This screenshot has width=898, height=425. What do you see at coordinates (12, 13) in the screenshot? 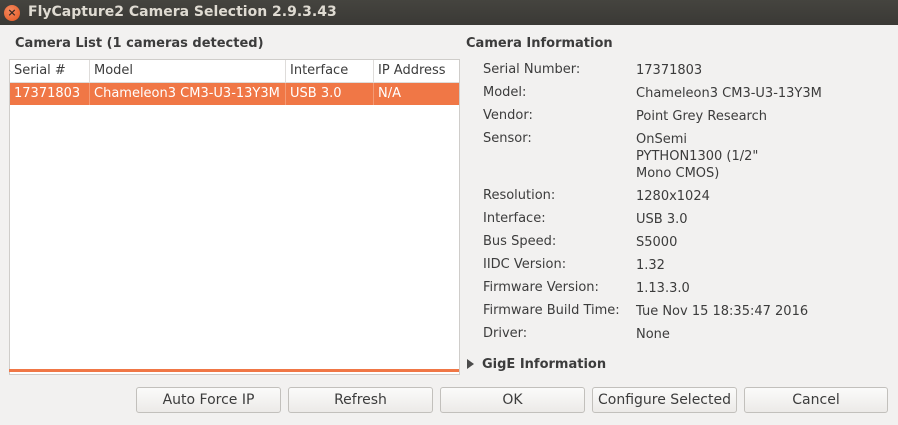
I see `close-icon: ×` at bounding box center [12, 13].